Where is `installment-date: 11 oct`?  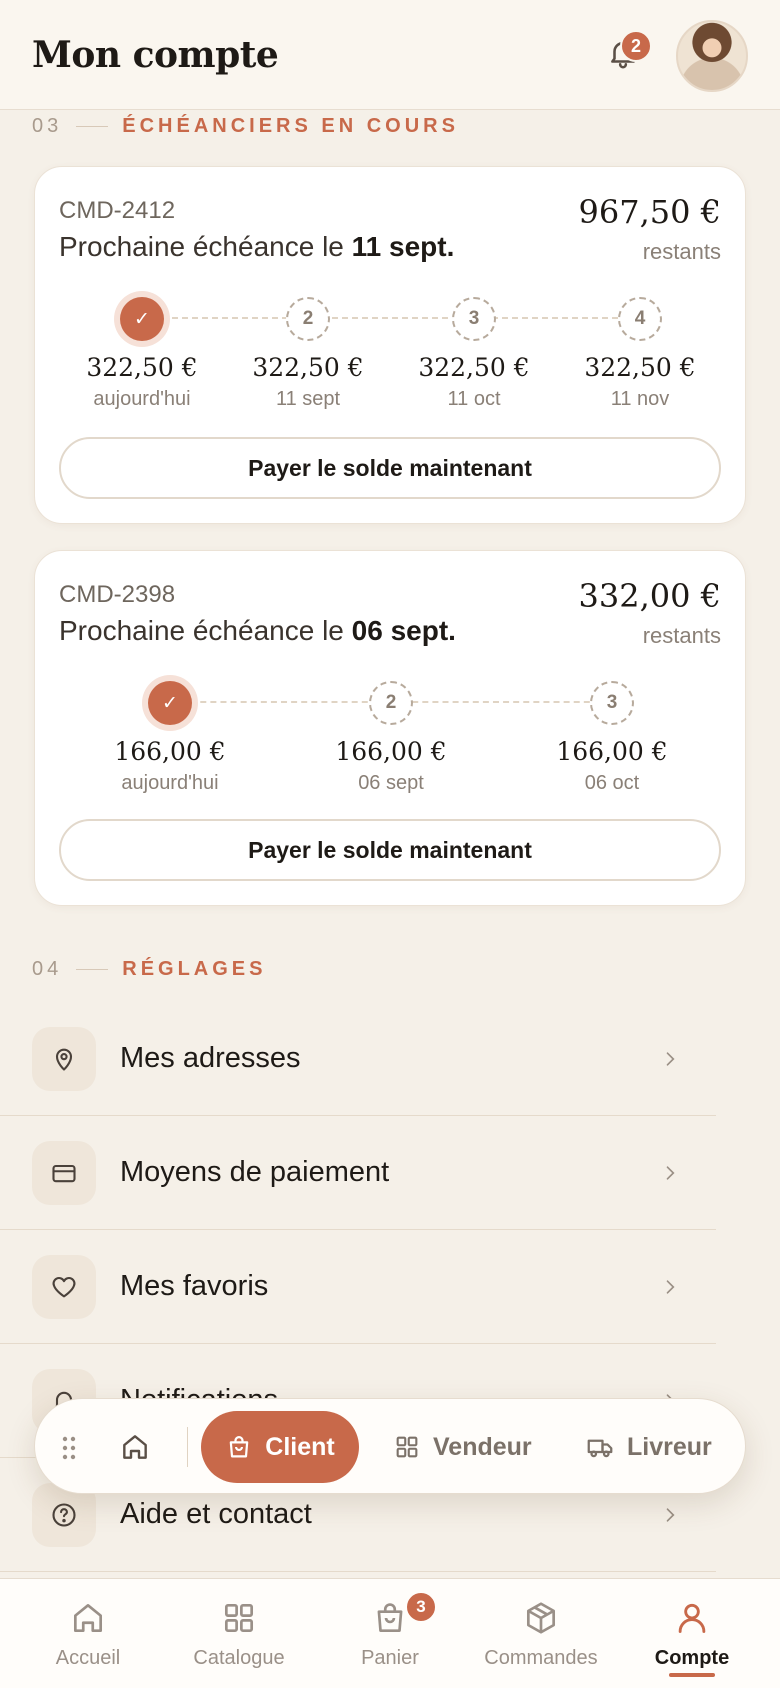 installment-date: 11 oct is located at coordinates (474, 399).